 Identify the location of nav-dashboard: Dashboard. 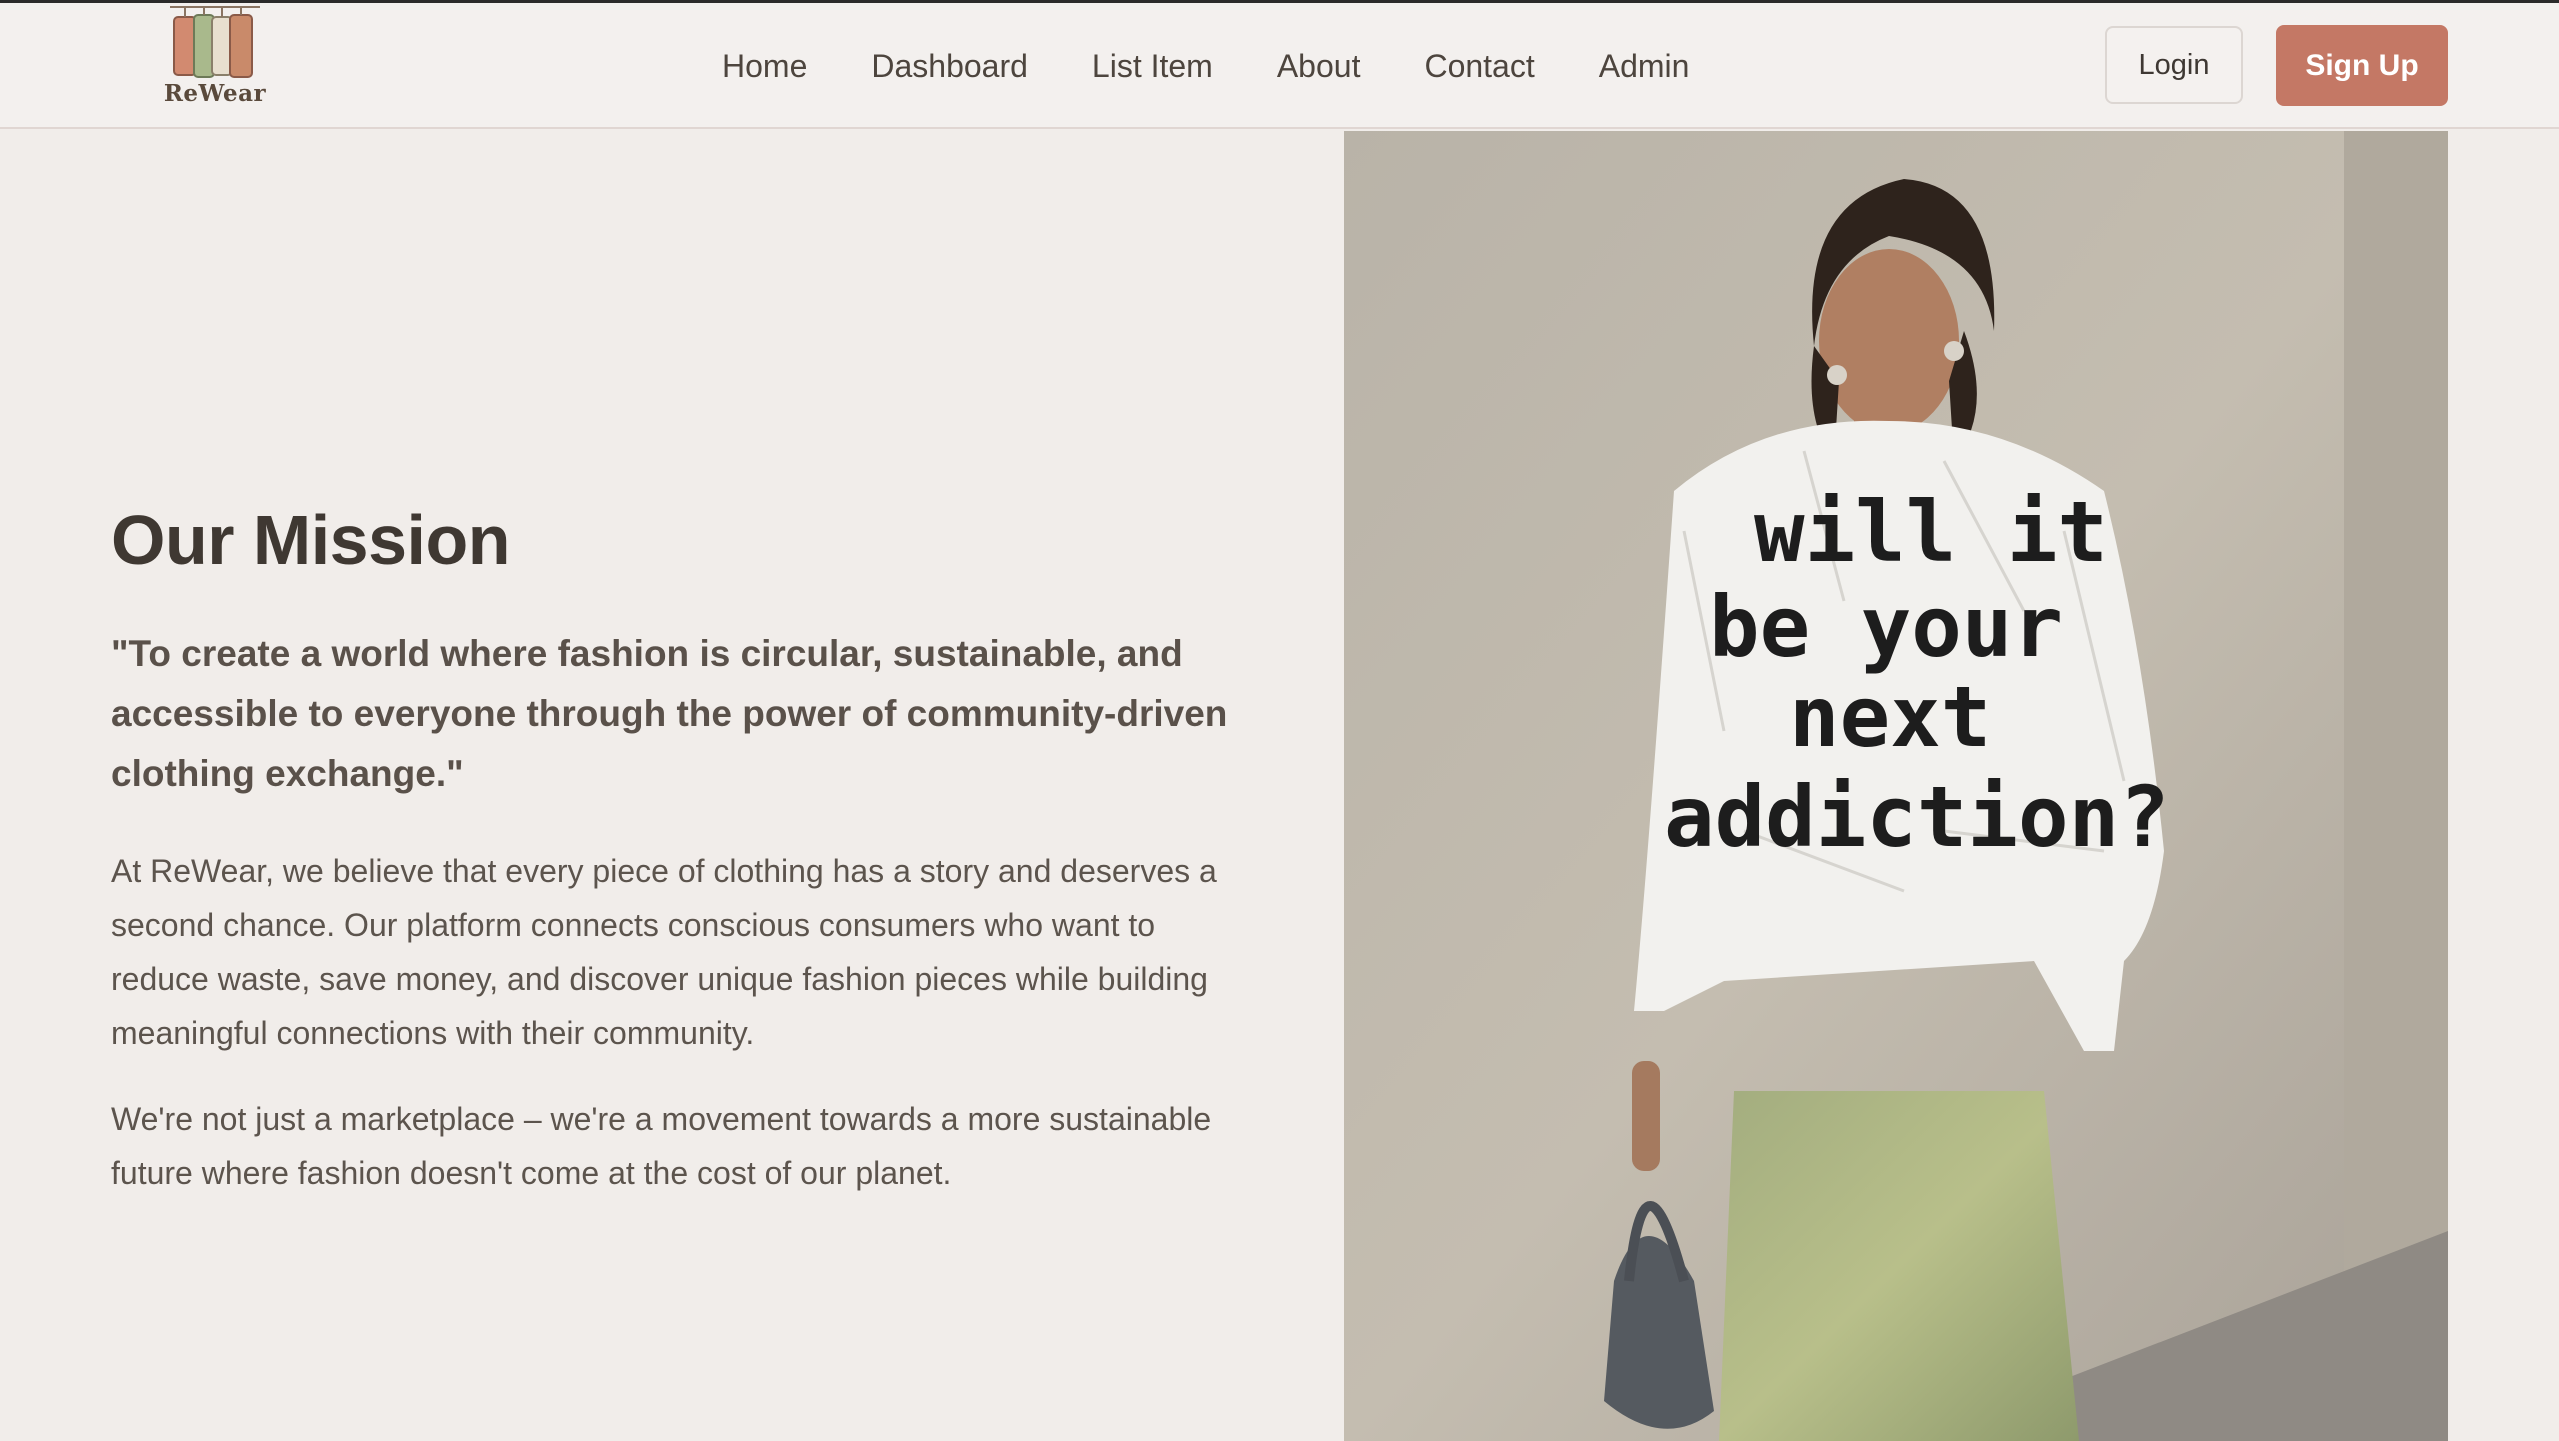
(949, 66).